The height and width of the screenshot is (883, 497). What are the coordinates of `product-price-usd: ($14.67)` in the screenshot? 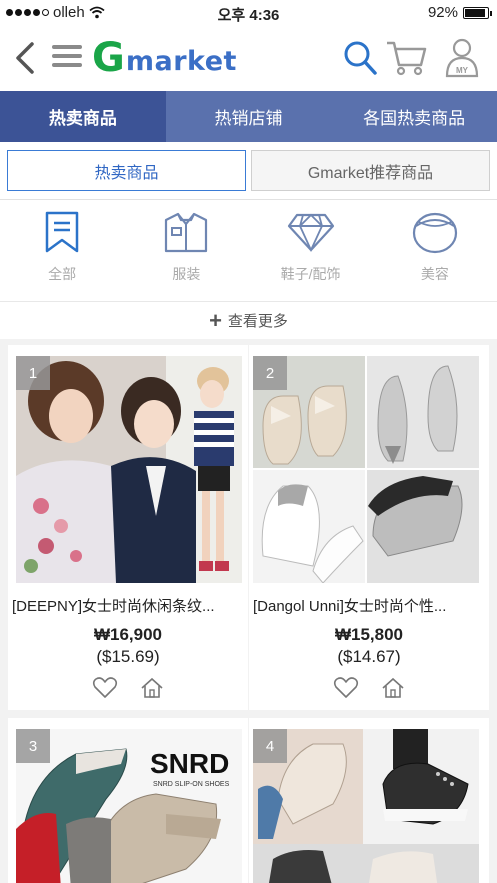 It's located at (369, 656).